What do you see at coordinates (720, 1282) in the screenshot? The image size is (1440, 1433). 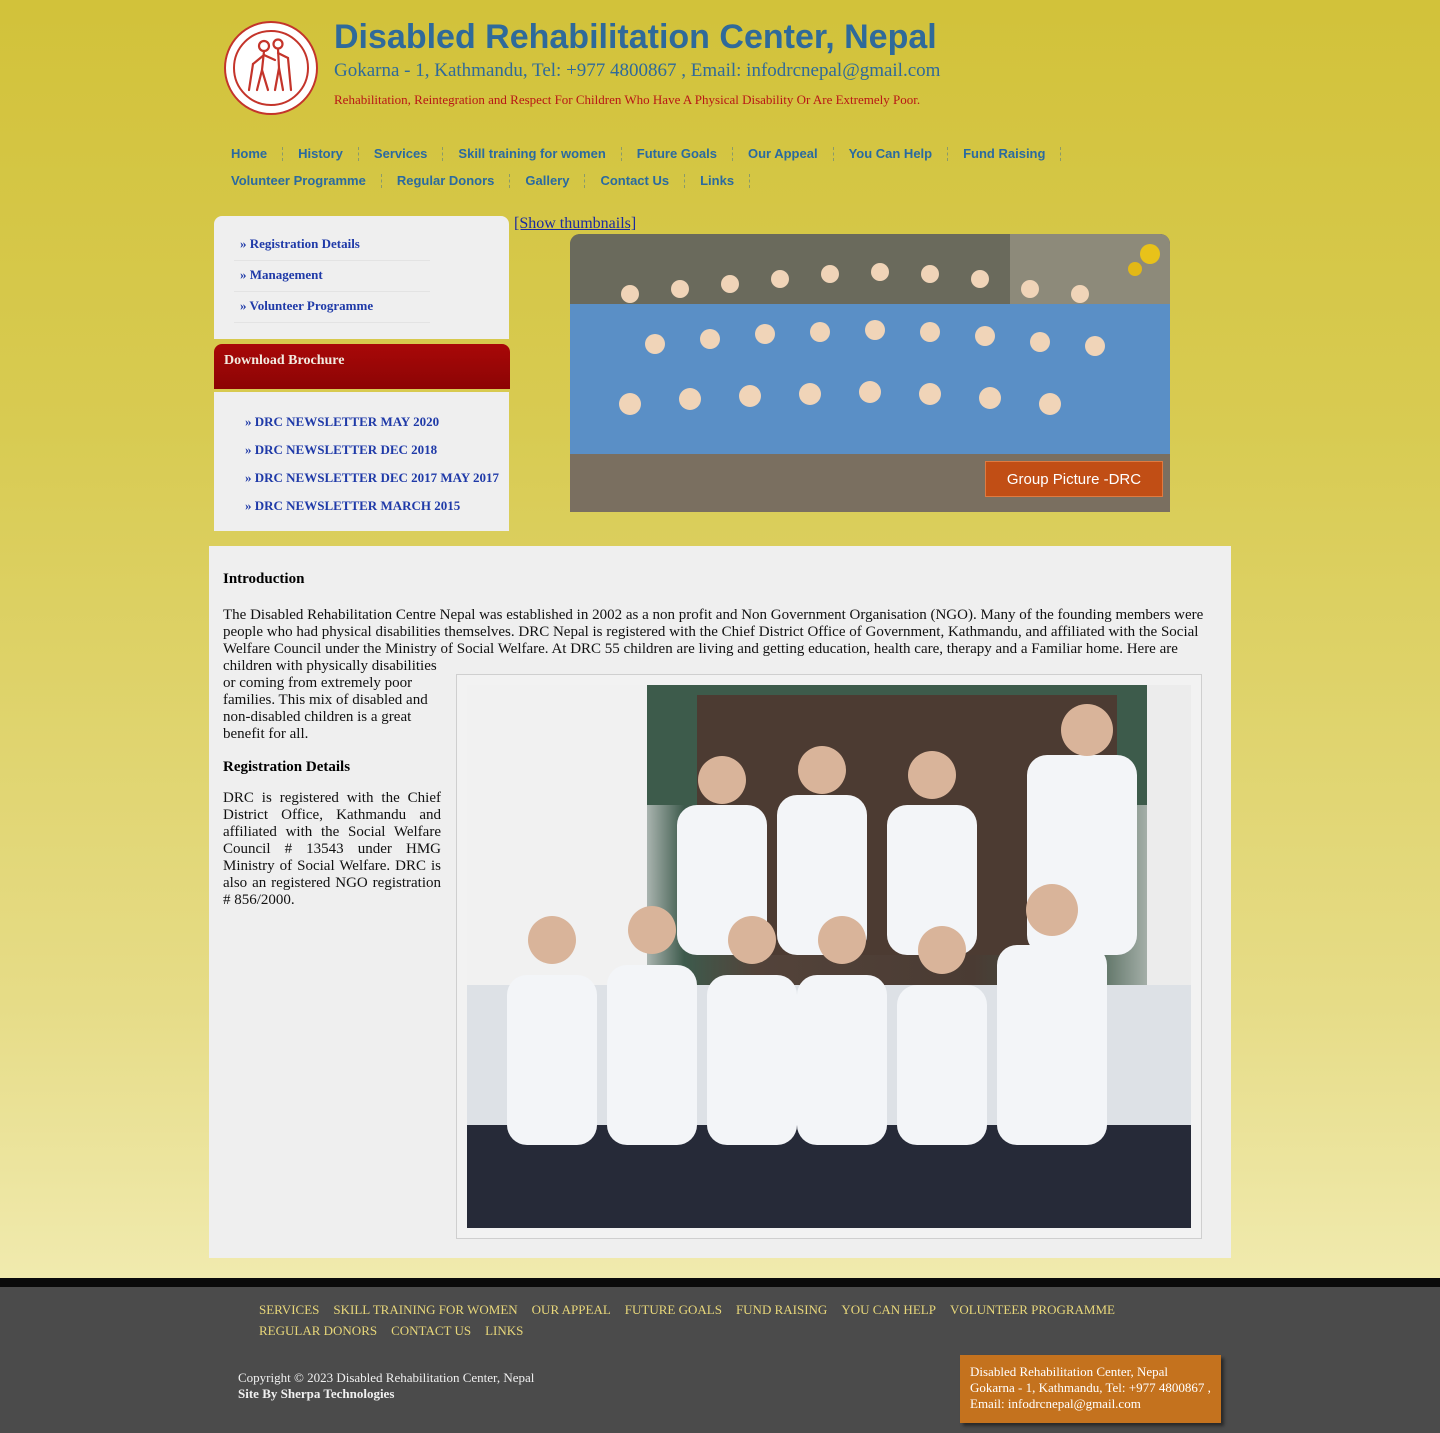 I see `footer-divider` at bounding box center [720, 1282].